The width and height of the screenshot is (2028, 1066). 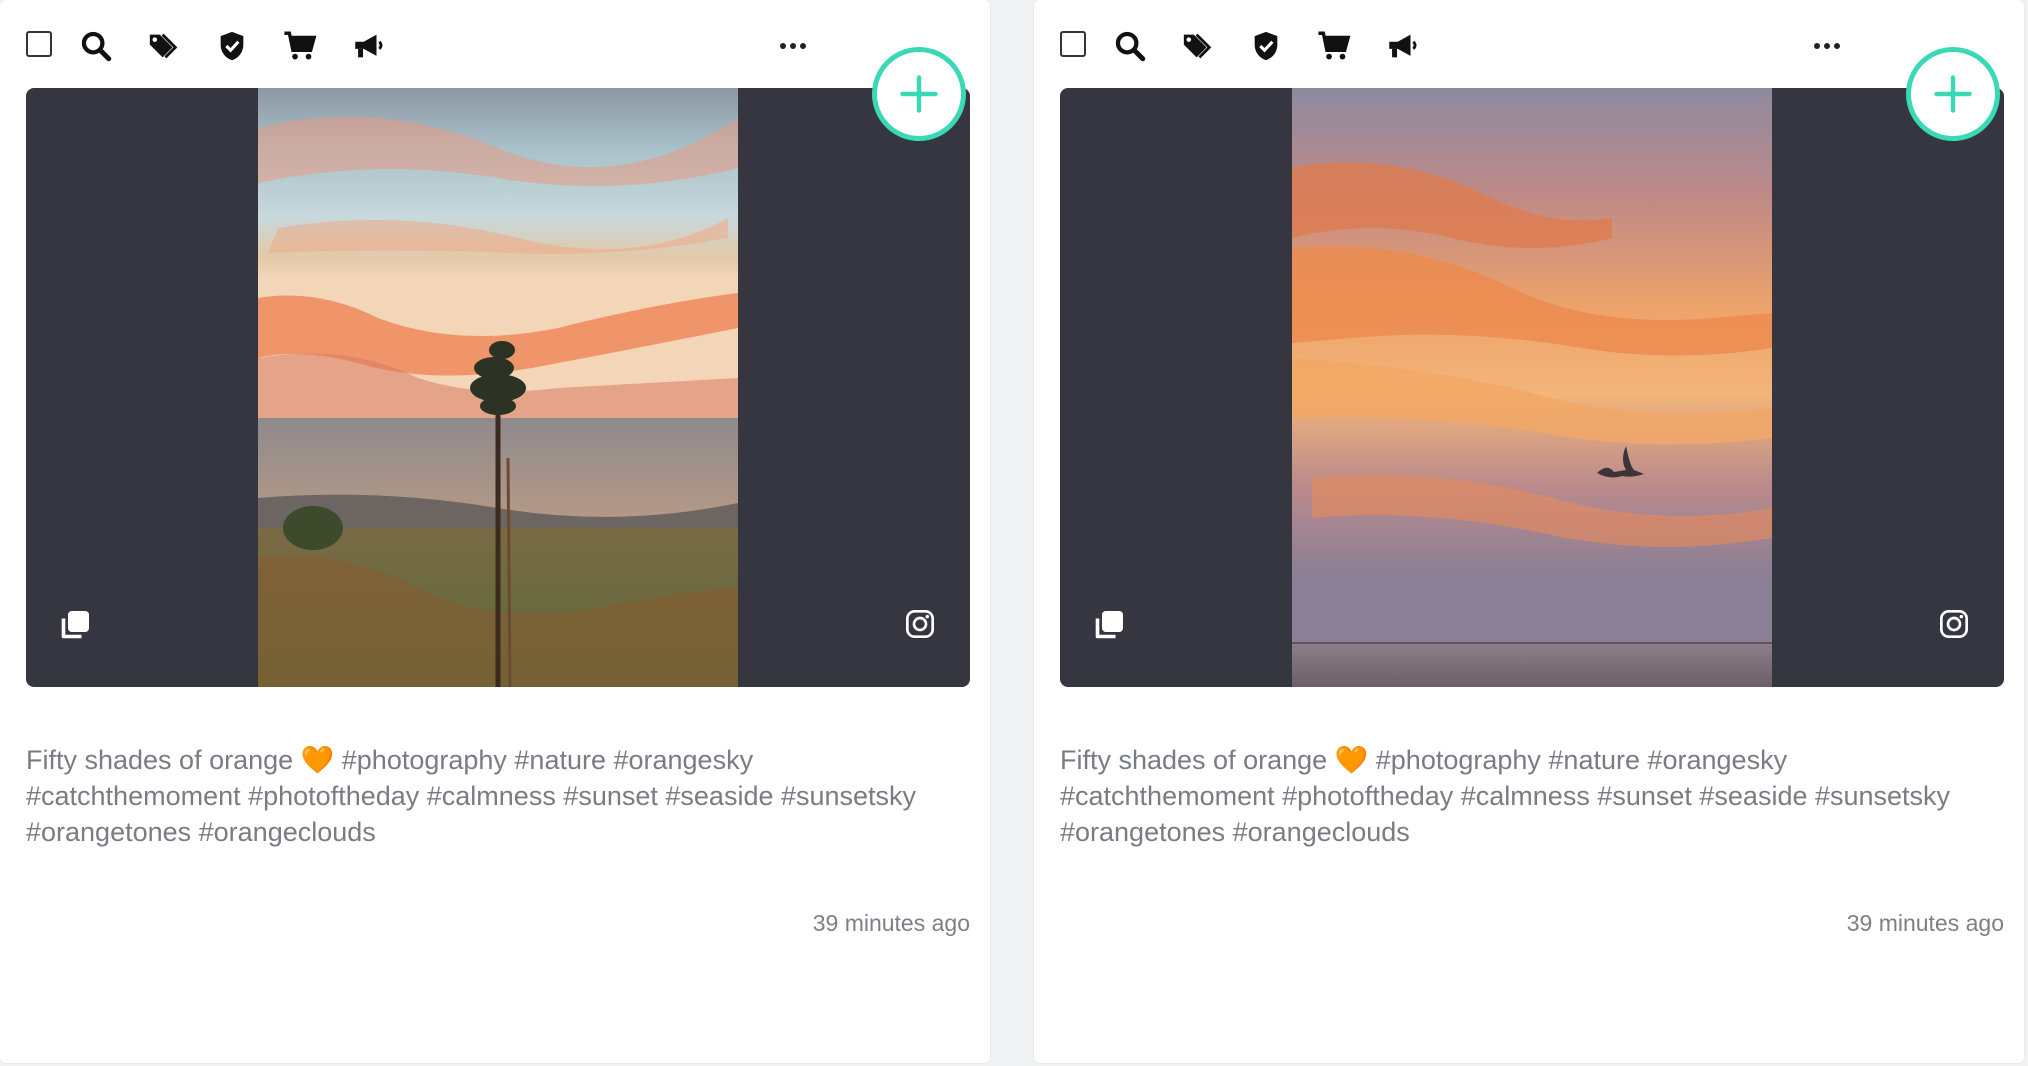 I want to click on post-photo-sunset-seagull, so click(x=1532, y=387).